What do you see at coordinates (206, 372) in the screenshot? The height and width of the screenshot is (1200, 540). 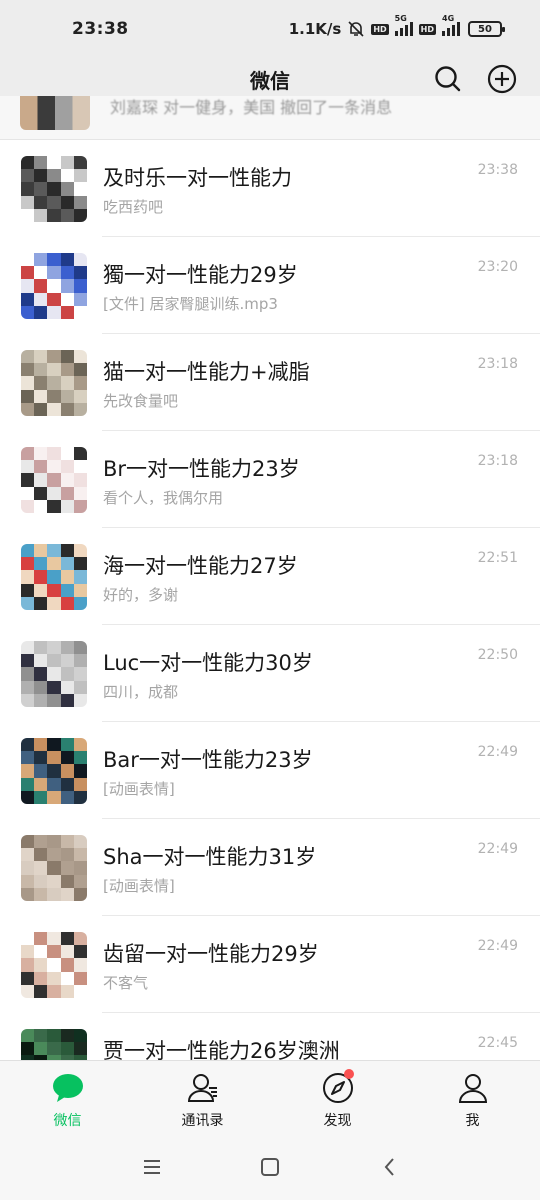 I see `chat-name: 猫一对一性能力+减脂` at bounding box center [206, 372].